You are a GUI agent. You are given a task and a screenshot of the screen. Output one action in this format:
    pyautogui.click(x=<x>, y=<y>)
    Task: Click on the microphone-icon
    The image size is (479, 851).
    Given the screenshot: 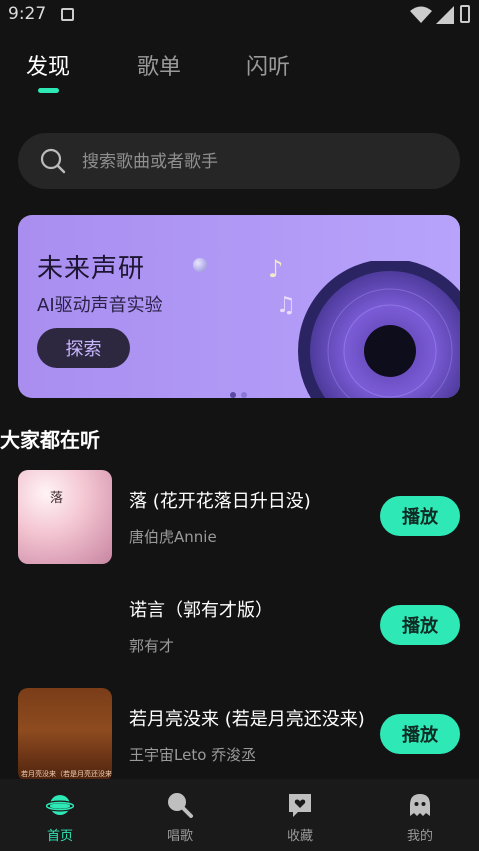 What is the action you would take?
    pyautogui.click(x=180, y=805)
    